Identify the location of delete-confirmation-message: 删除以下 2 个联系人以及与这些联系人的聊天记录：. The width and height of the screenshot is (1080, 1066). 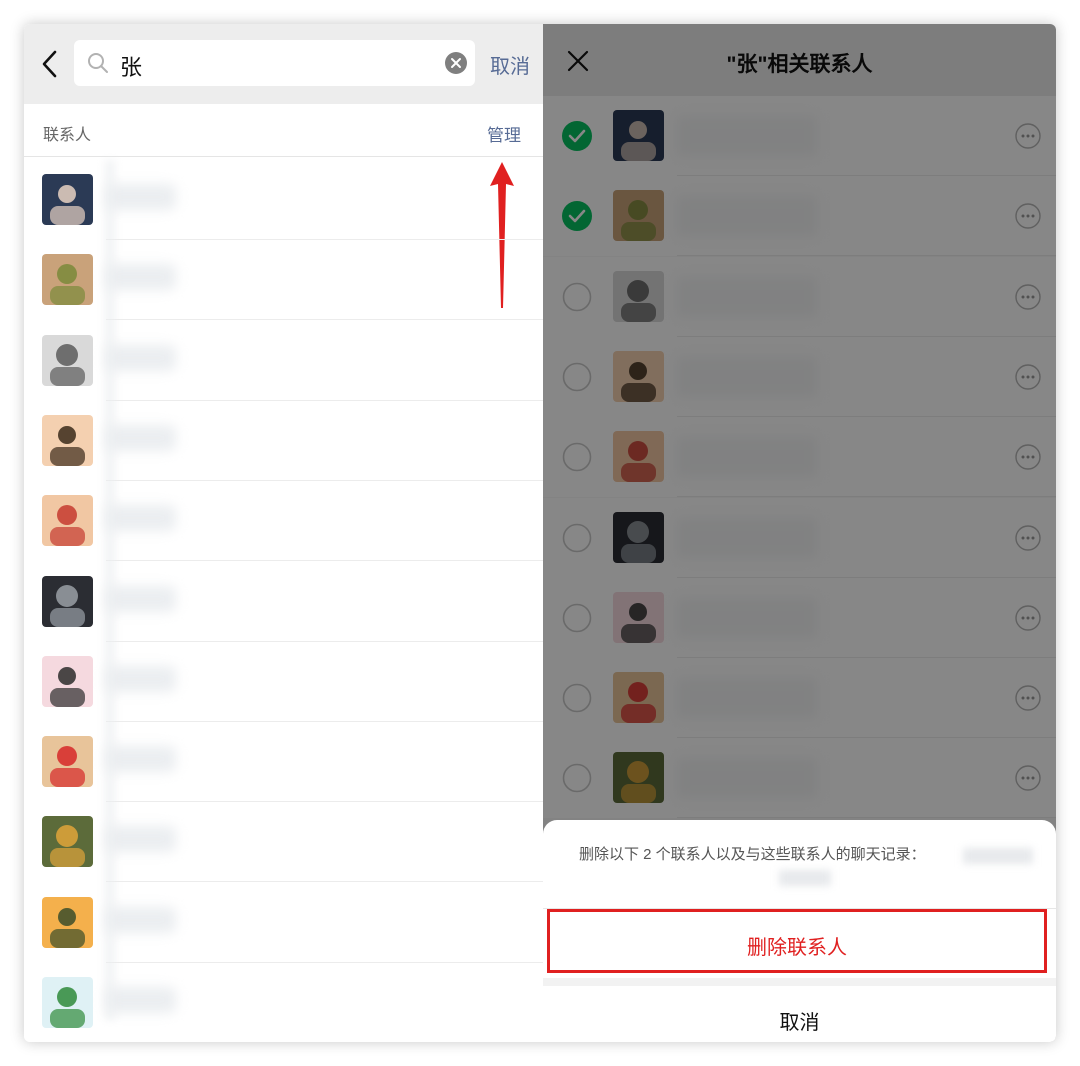
(752, 854).